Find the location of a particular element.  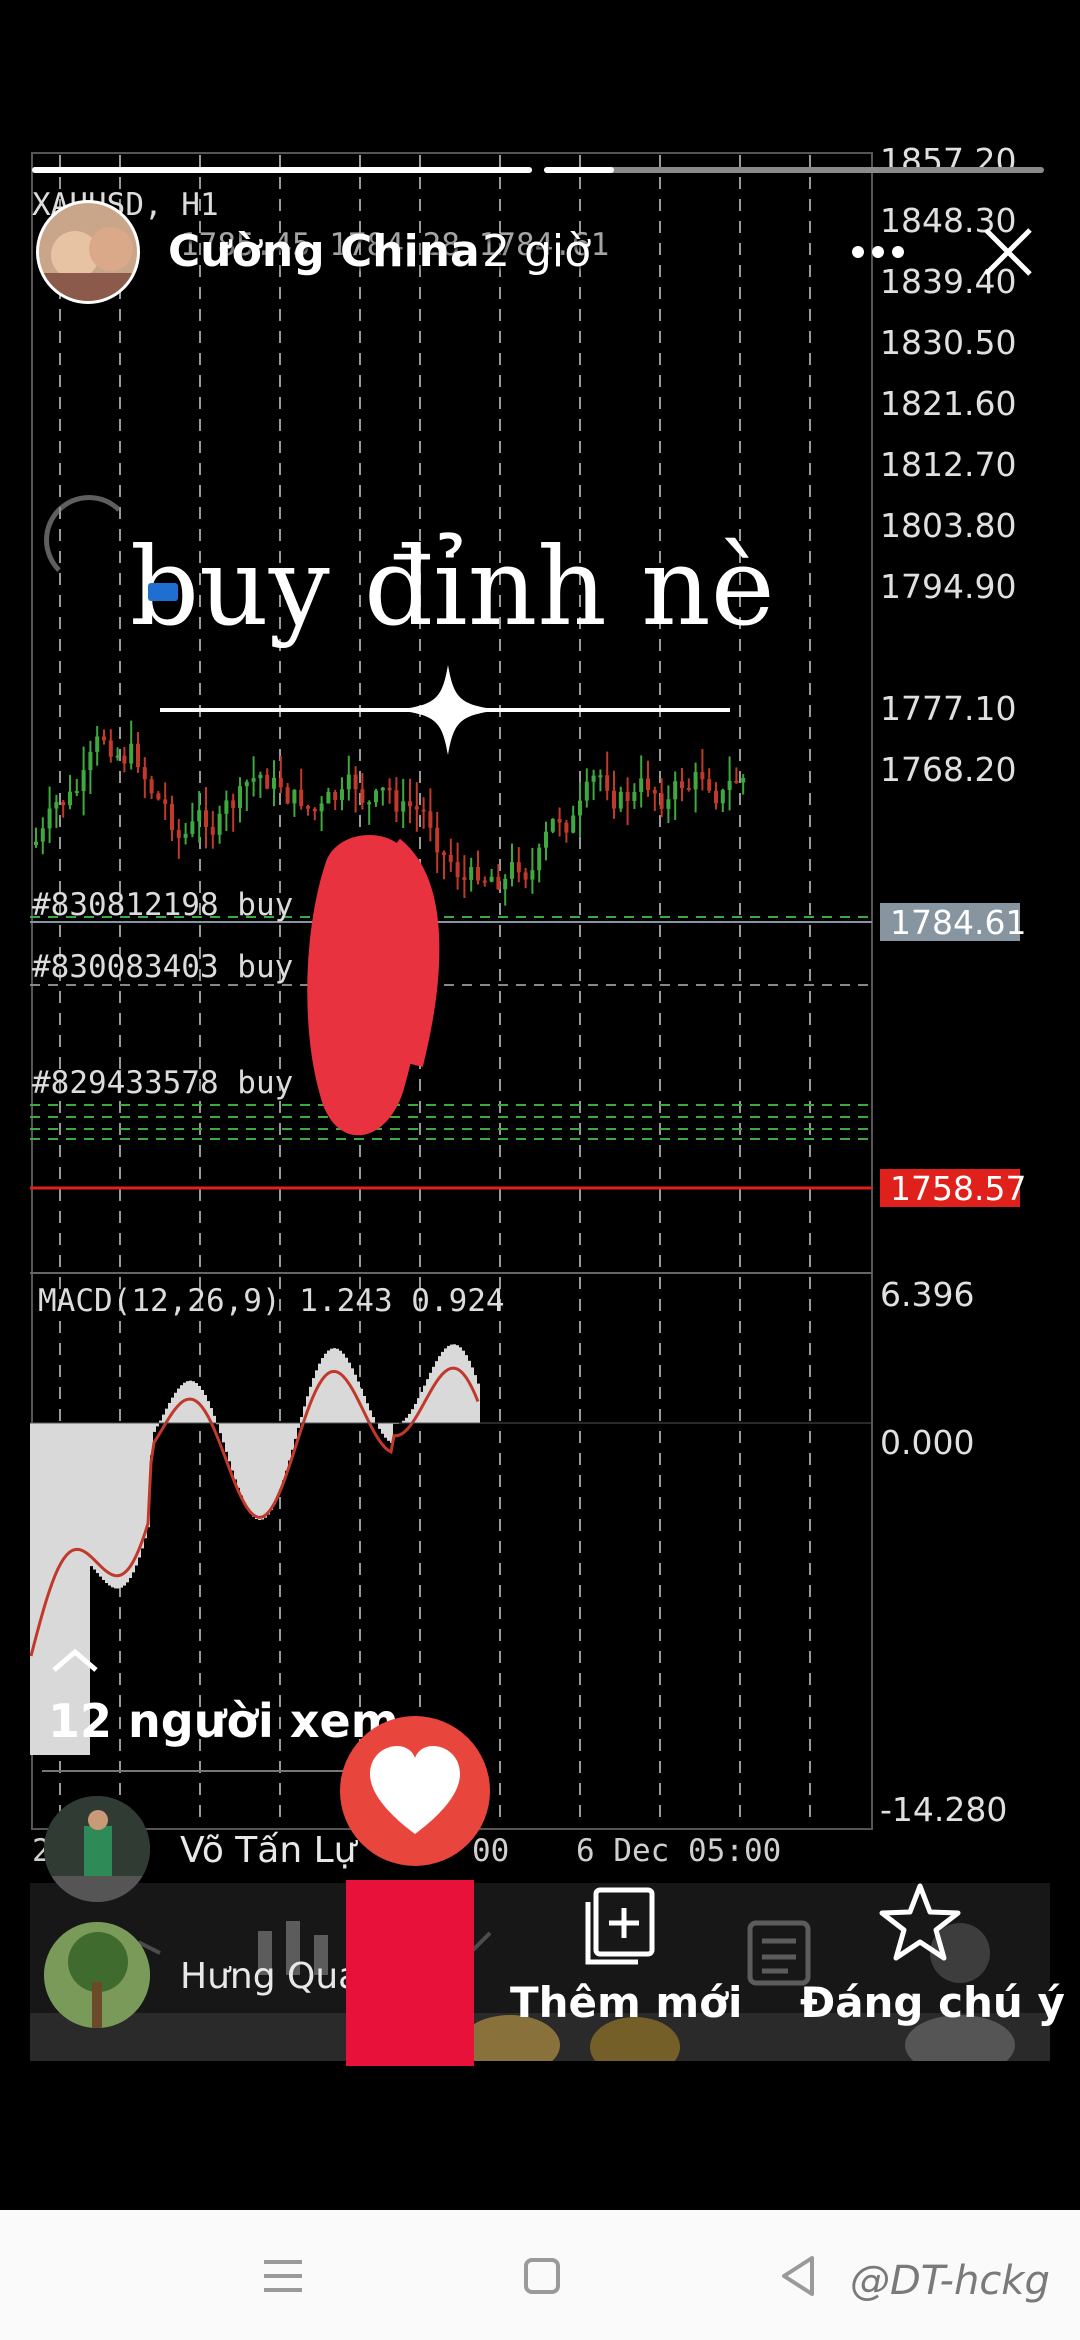

watermark-text: @DT-hckg is located at coordinates (950, 2281).